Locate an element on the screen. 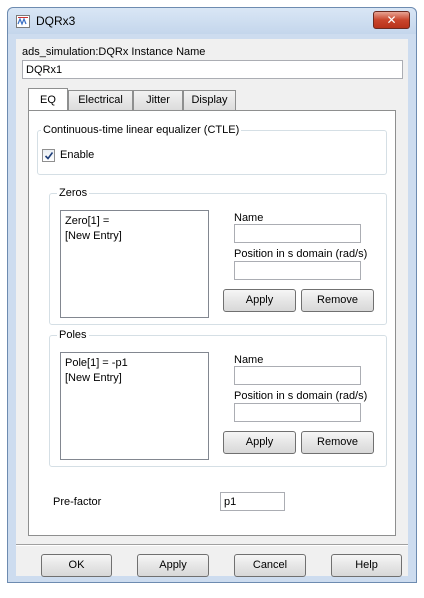 Image resolution: width=424 pixels, height=598 pixels. enable-checkbox is located at coordinates (48, 155).